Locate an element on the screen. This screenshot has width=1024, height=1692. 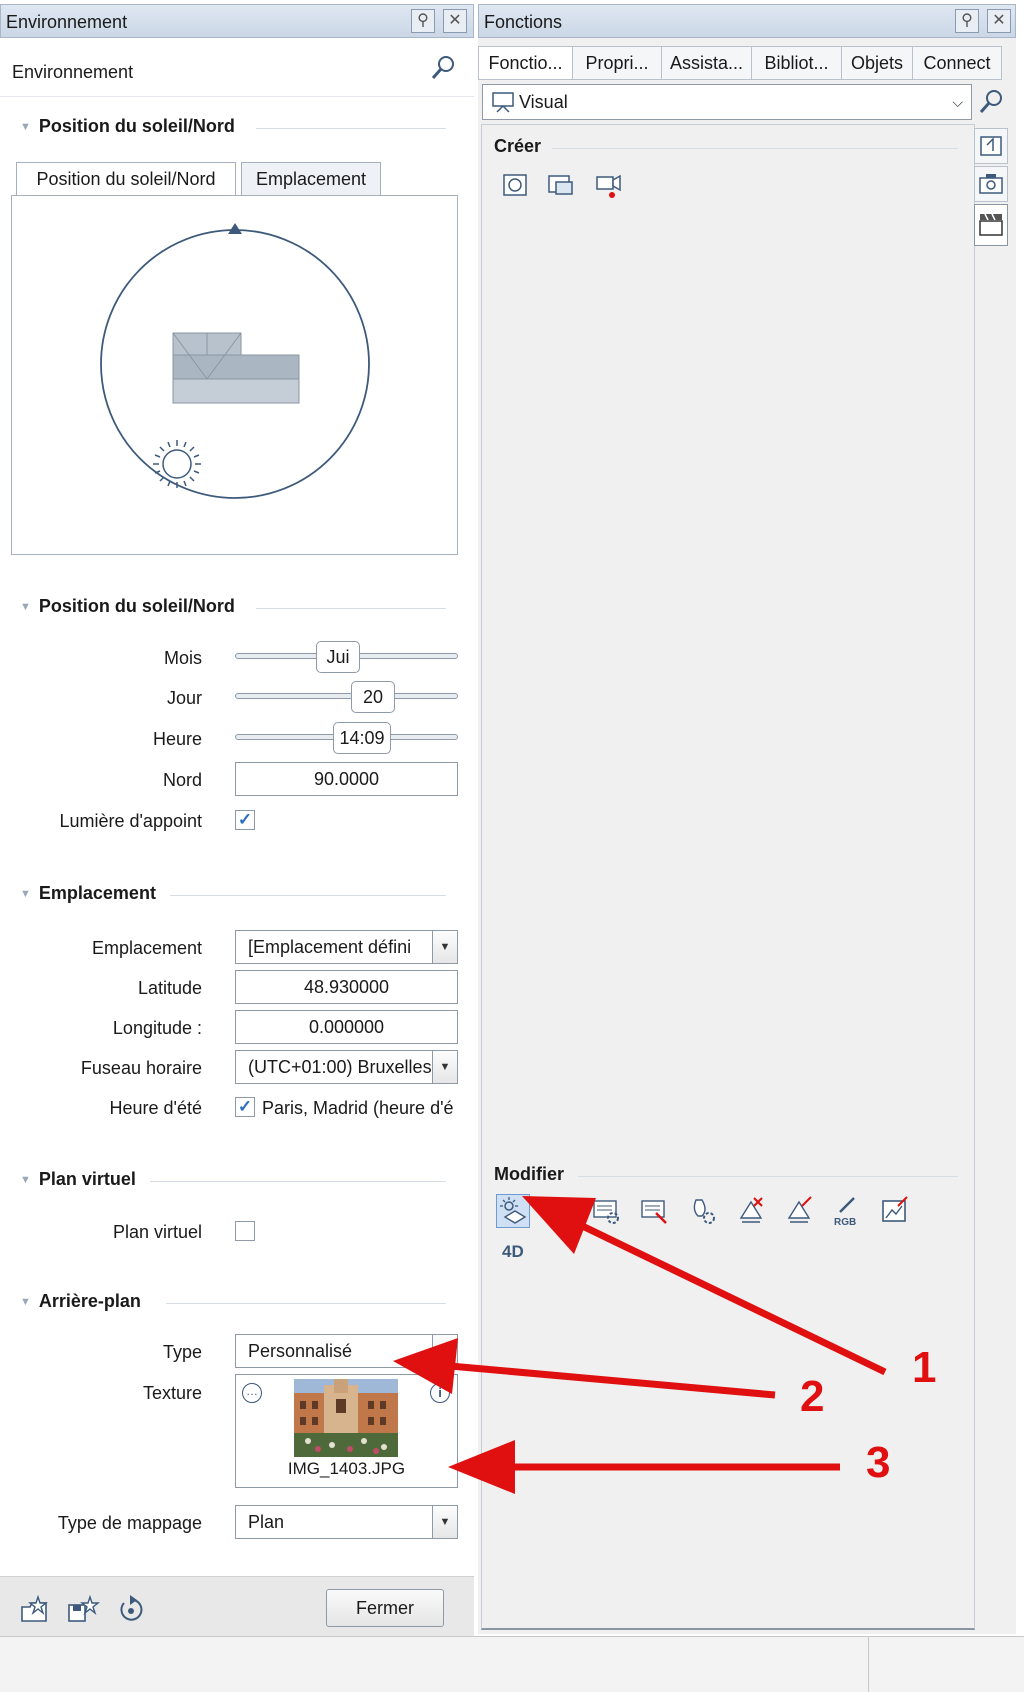
tab-connect: Connect is located at coordinates (957, 63).